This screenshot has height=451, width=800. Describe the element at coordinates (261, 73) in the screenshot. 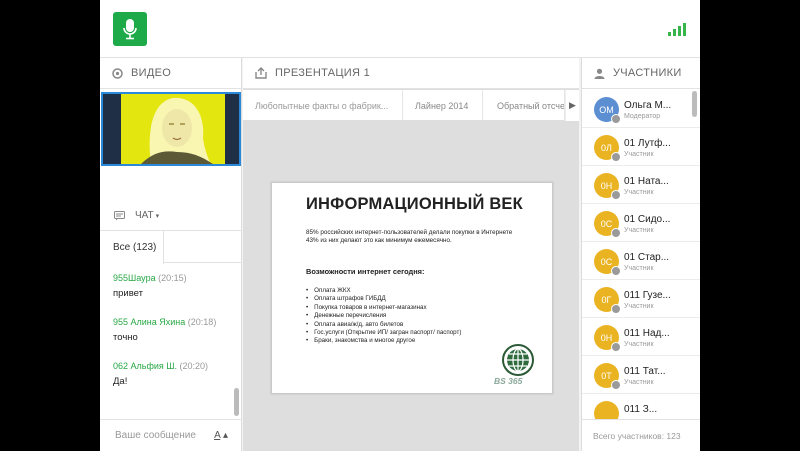

I see `upload-icon` at that location.